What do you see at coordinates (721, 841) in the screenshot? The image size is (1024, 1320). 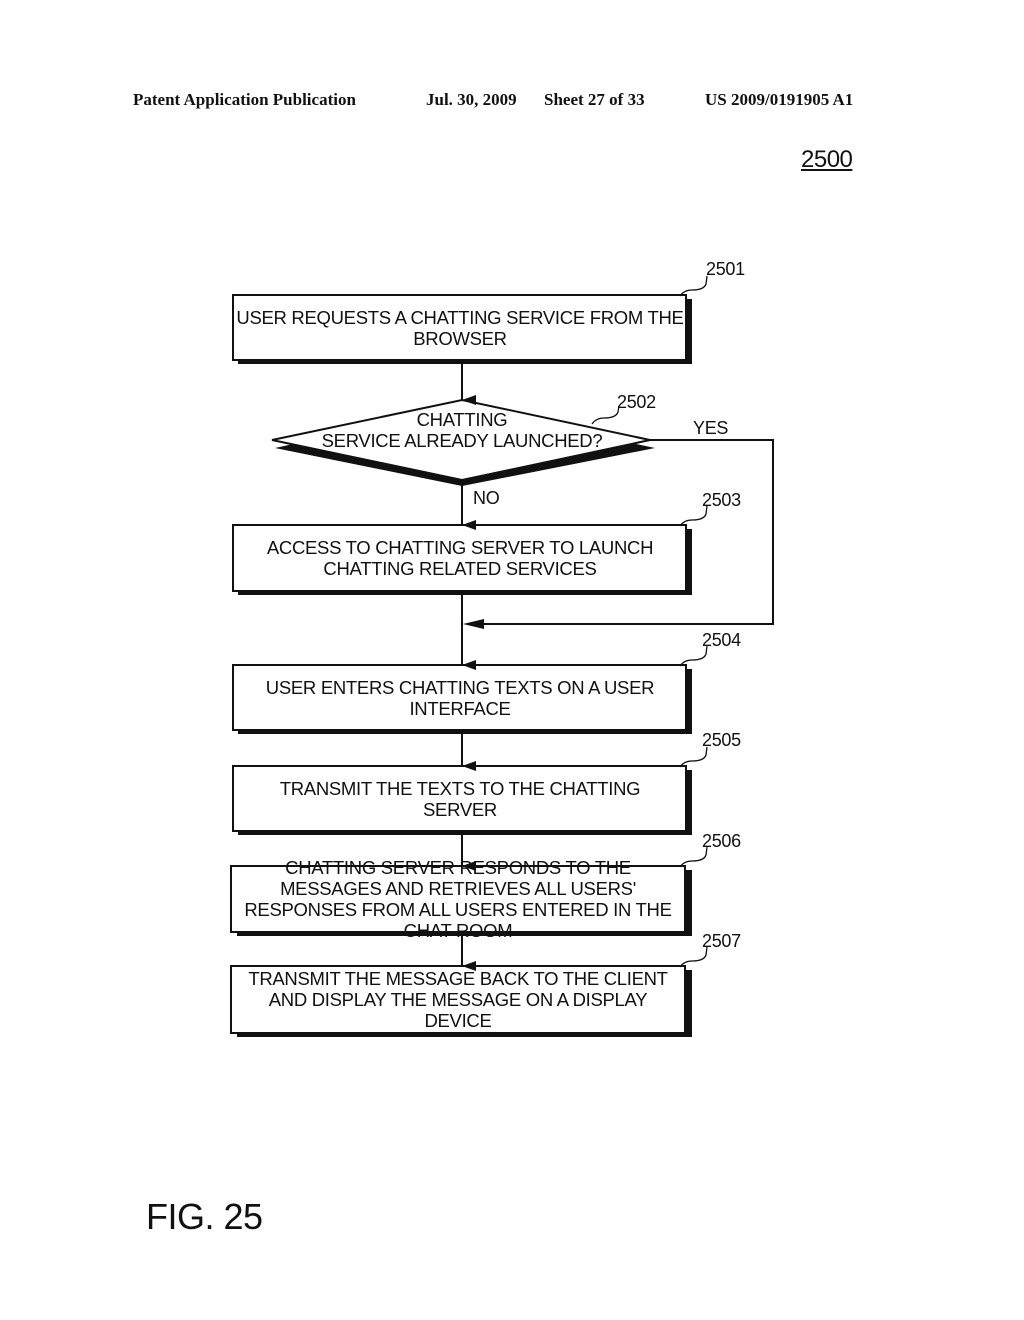 I see `ref-2506: 2506` at bounding box center [721, 841].